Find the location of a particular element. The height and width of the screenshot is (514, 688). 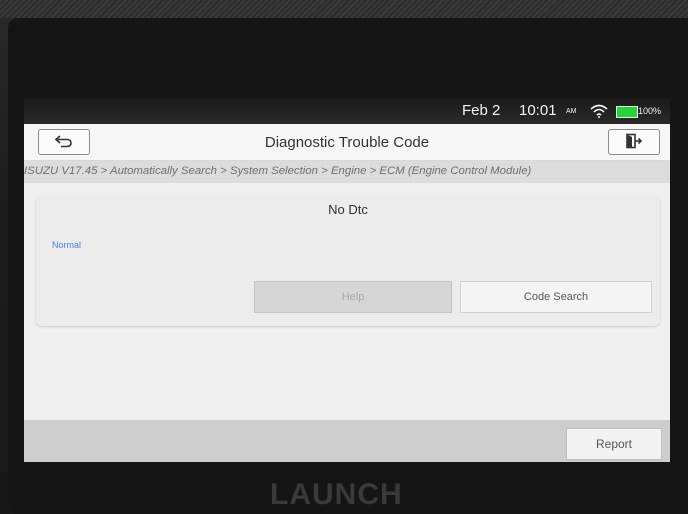

battery-icon is located at coordinates (627, 112).